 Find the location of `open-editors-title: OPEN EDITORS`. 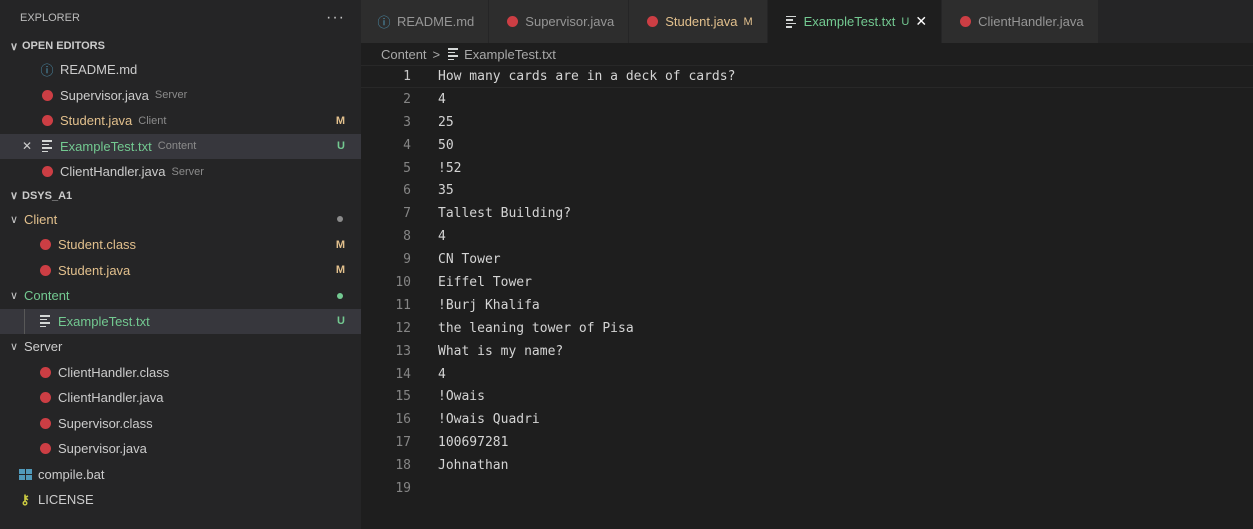

open-editors-title: OPEN EDITORS is located at coordinates (63, 46).